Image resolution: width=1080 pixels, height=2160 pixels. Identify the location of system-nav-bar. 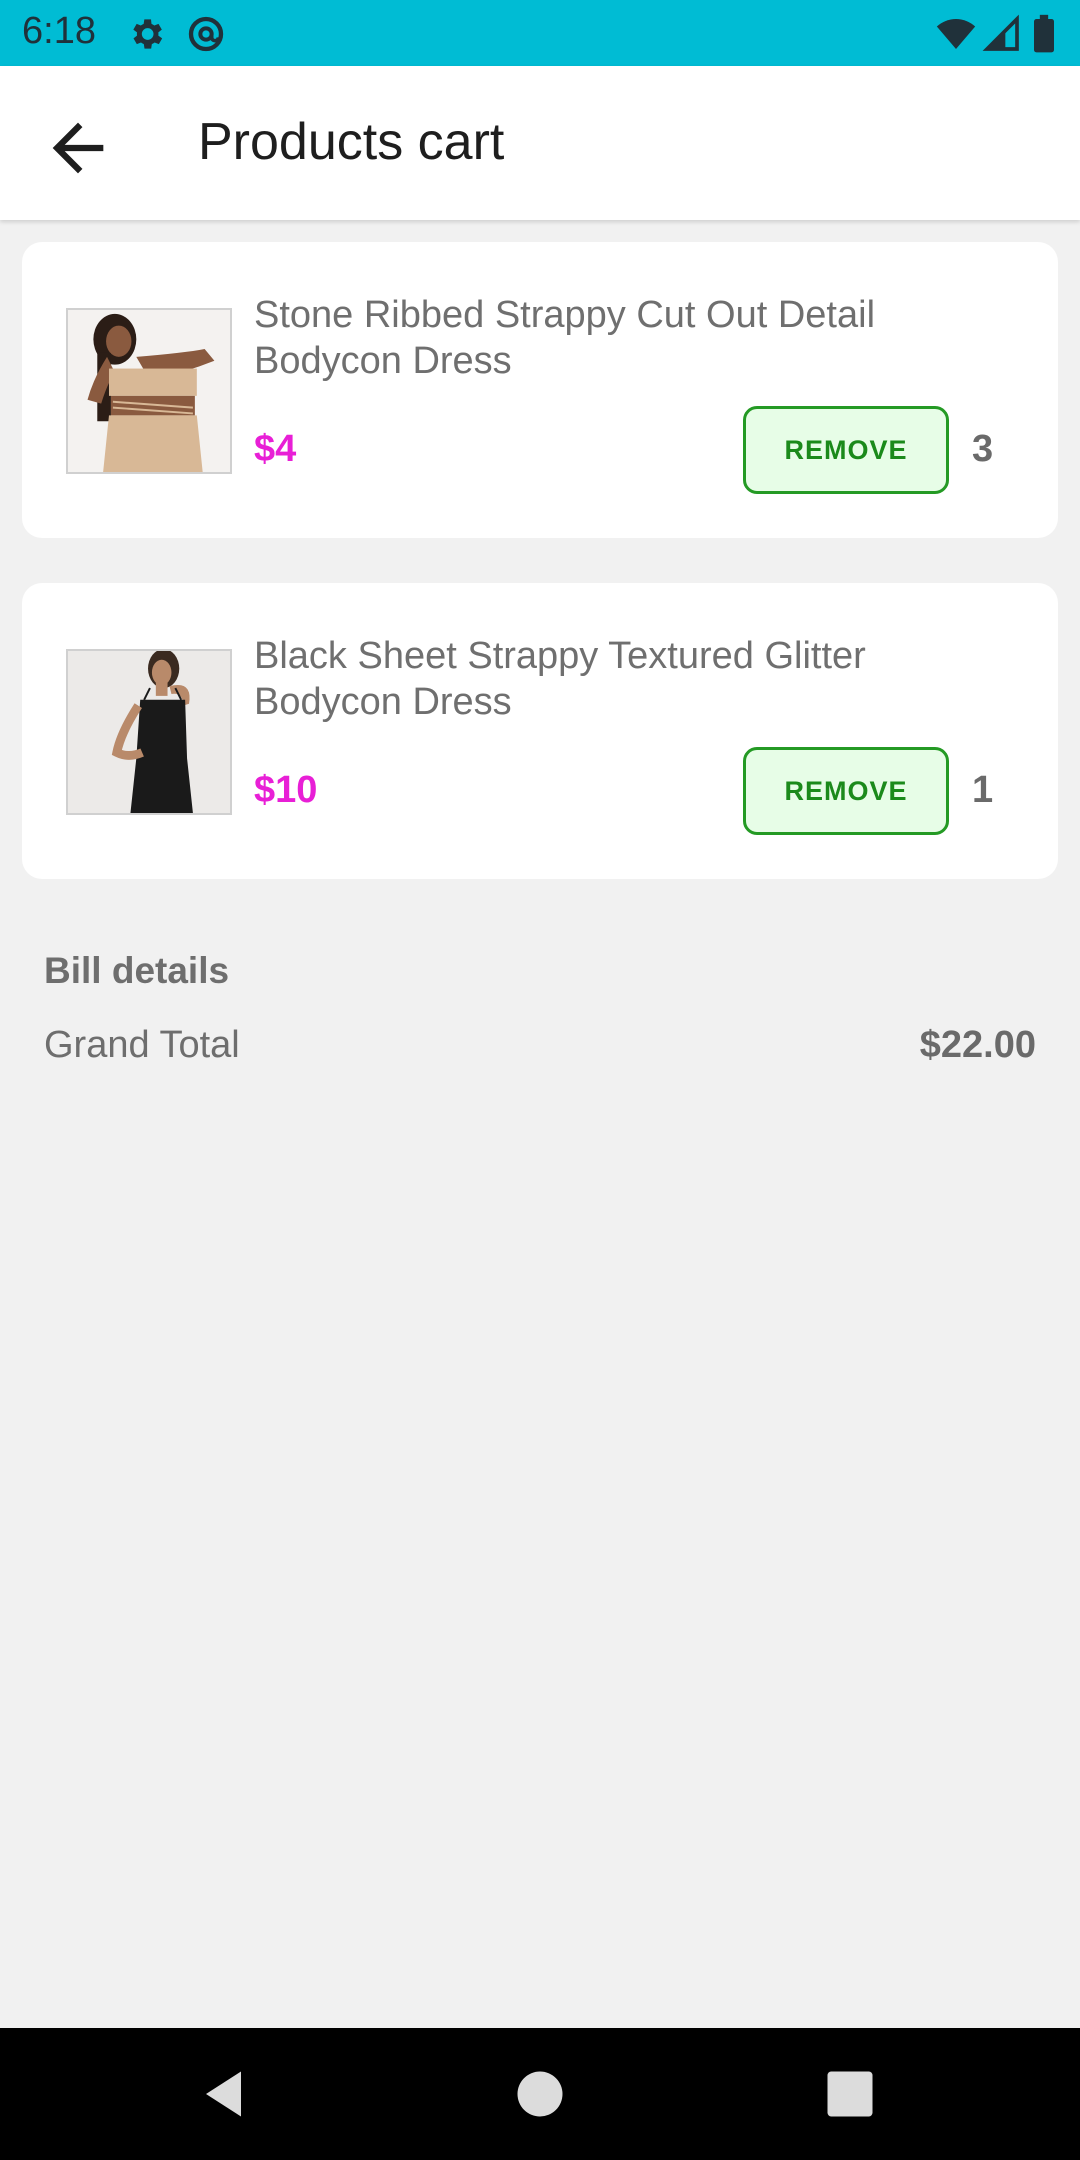
(540, 2094).